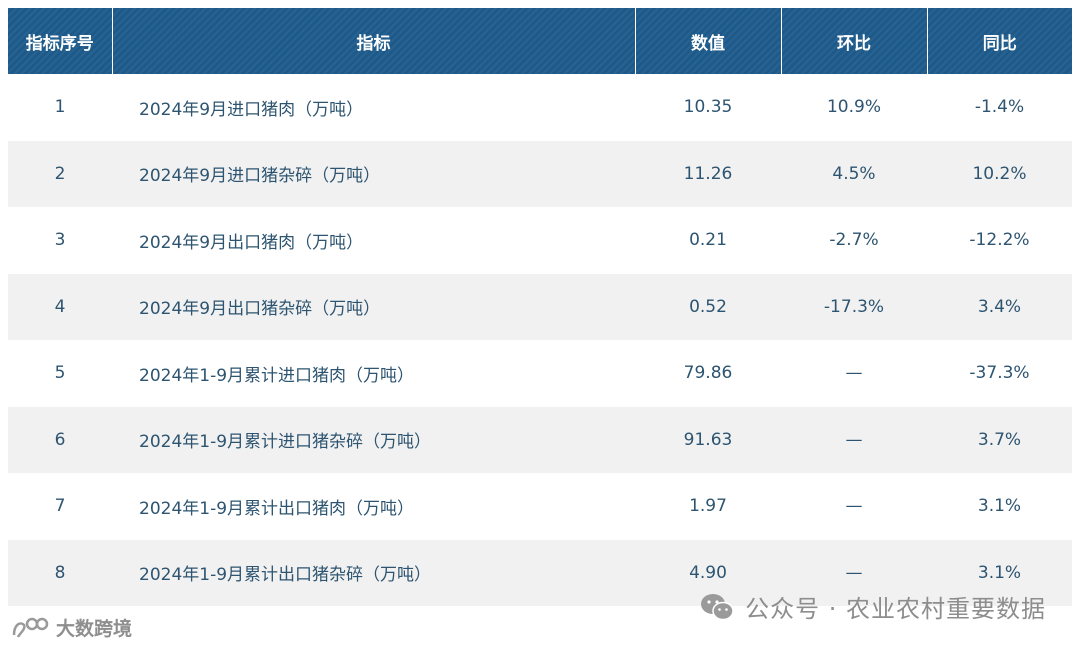 The width and height of the screenshot is (1080, 651). Describe the element at coordinates (60, 373) in the screenshot. I see `index-cell: 5` at that location.